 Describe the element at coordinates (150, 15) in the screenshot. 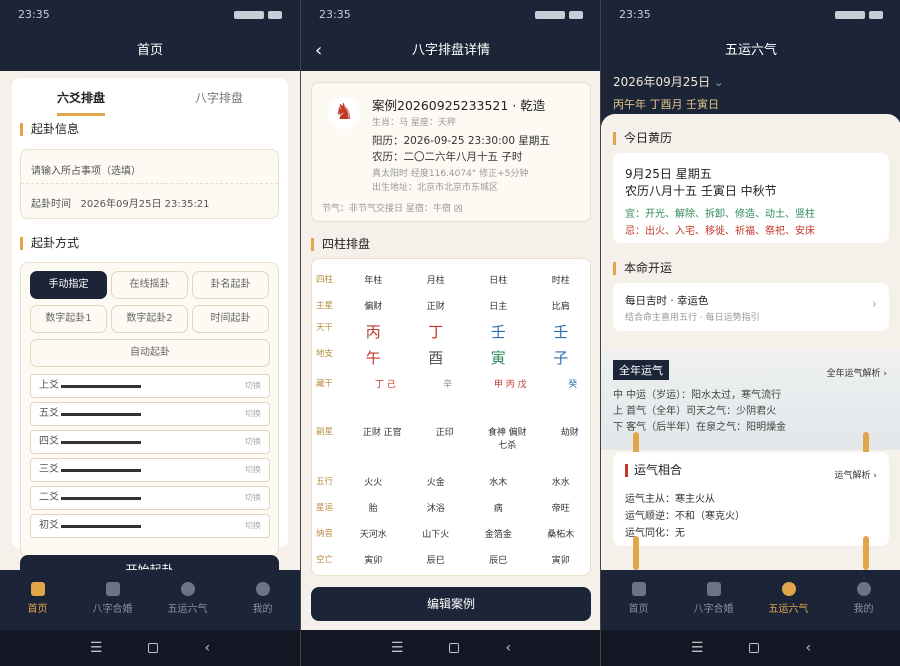

I see `status-bar: 23:35` at that location.